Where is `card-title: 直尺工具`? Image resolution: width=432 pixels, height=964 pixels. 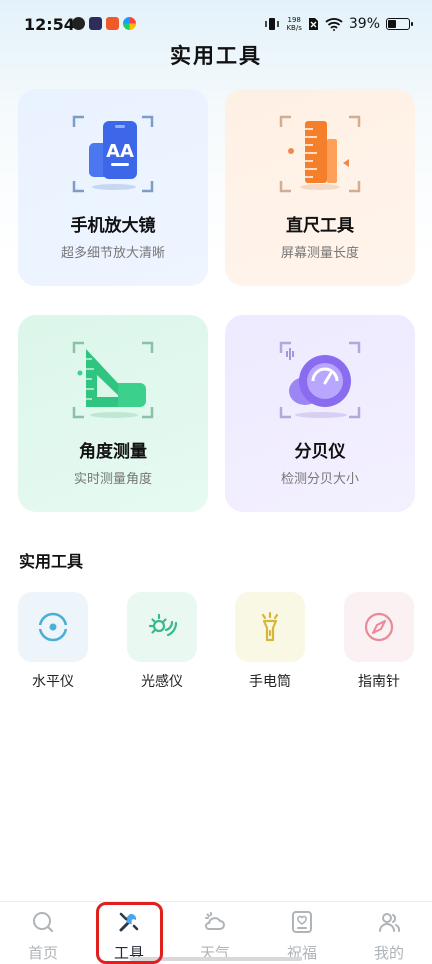 card-title: 直尺工具 is located at coordinates (320, 226).